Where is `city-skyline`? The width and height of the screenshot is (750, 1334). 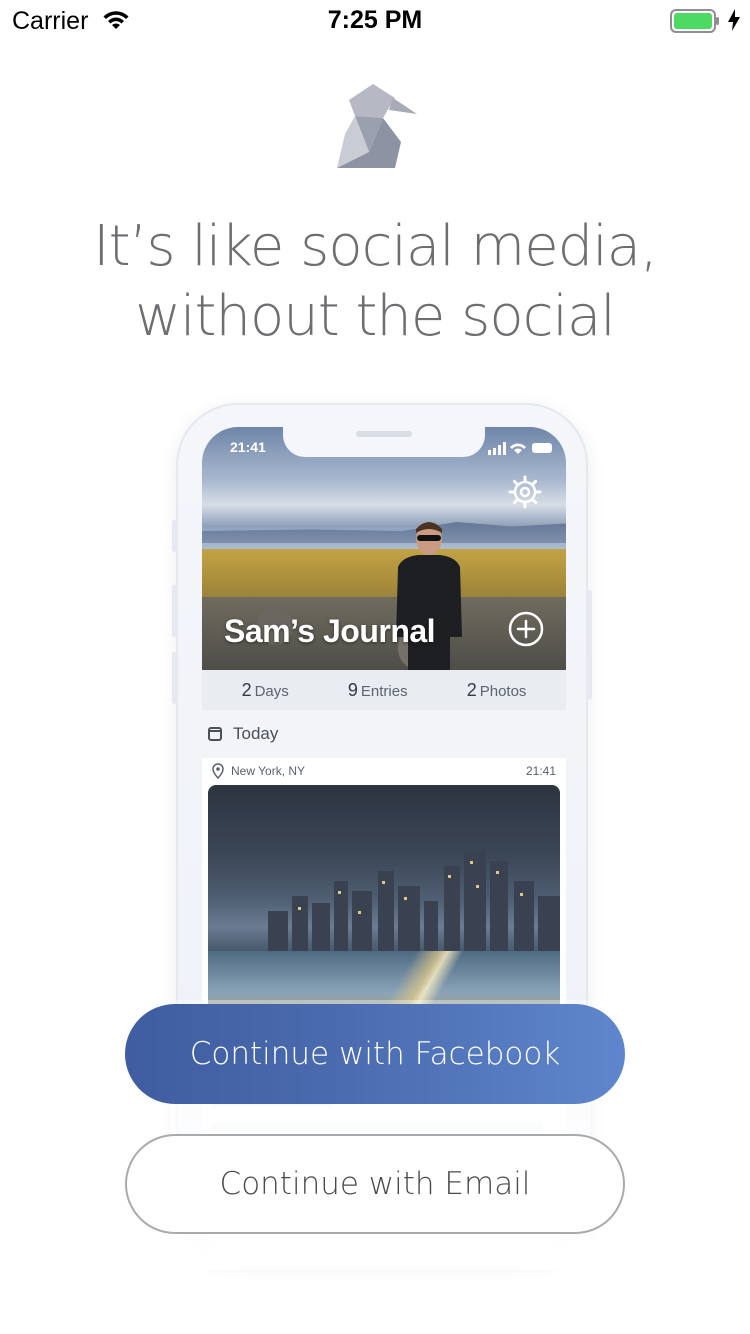 city-skyline is located at coordinates (414, 906).